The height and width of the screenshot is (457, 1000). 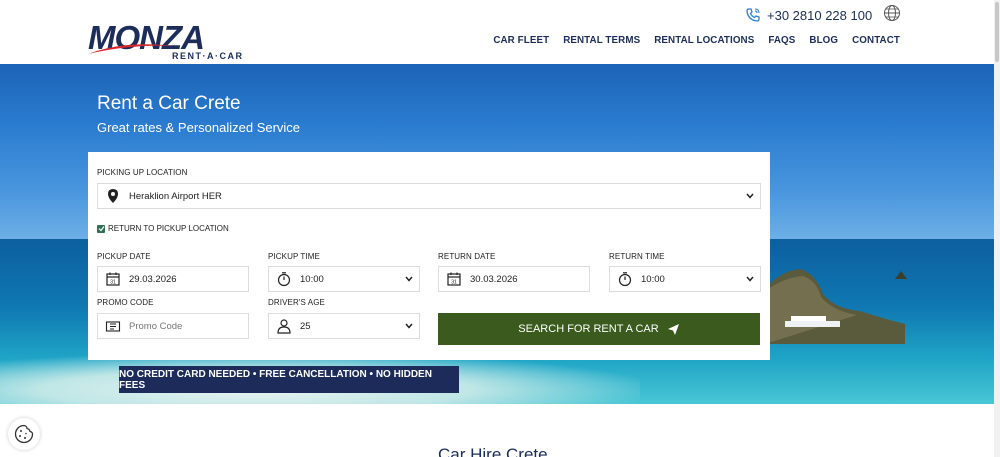 I want to click on nav-rental-locations: RENTAL LOCATIONS, so click(x=704, y=40).